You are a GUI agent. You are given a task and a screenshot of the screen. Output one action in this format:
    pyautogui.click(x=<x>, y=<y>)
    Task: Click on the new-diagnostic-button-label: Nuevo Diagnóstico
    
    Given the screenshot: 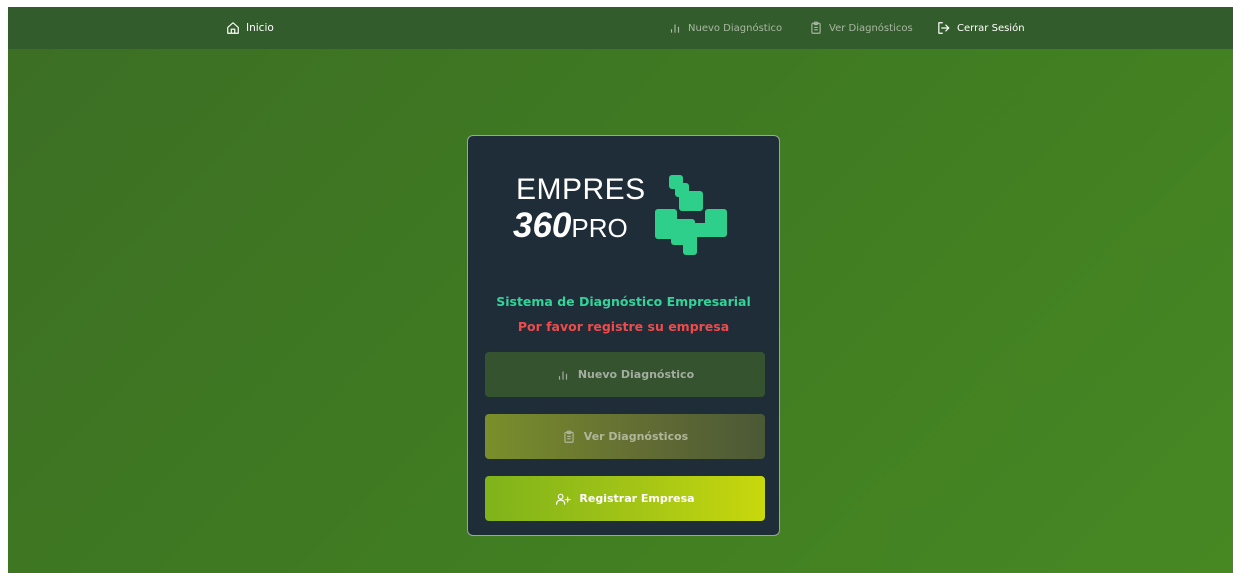 What is the action you would take?
    pyautogui.click(x=636, y=374)
    